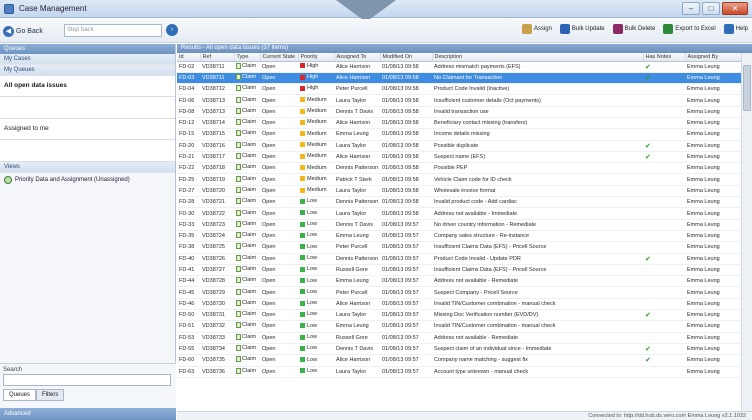  What do you see at coordinates (23, 31) in the screenshot?
I see `back-button: ◀ Go Back` at bounding box center [23, 31].